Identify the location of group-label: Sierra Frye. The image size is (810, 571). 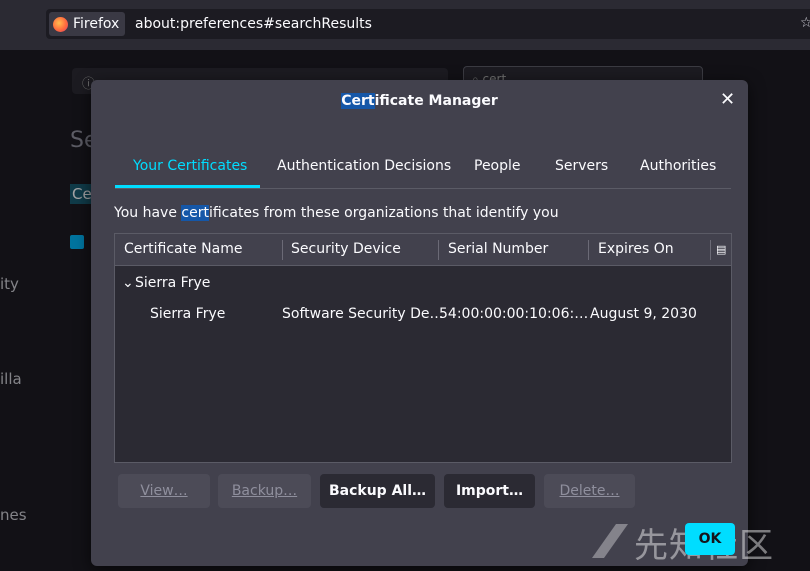
(173, 283).